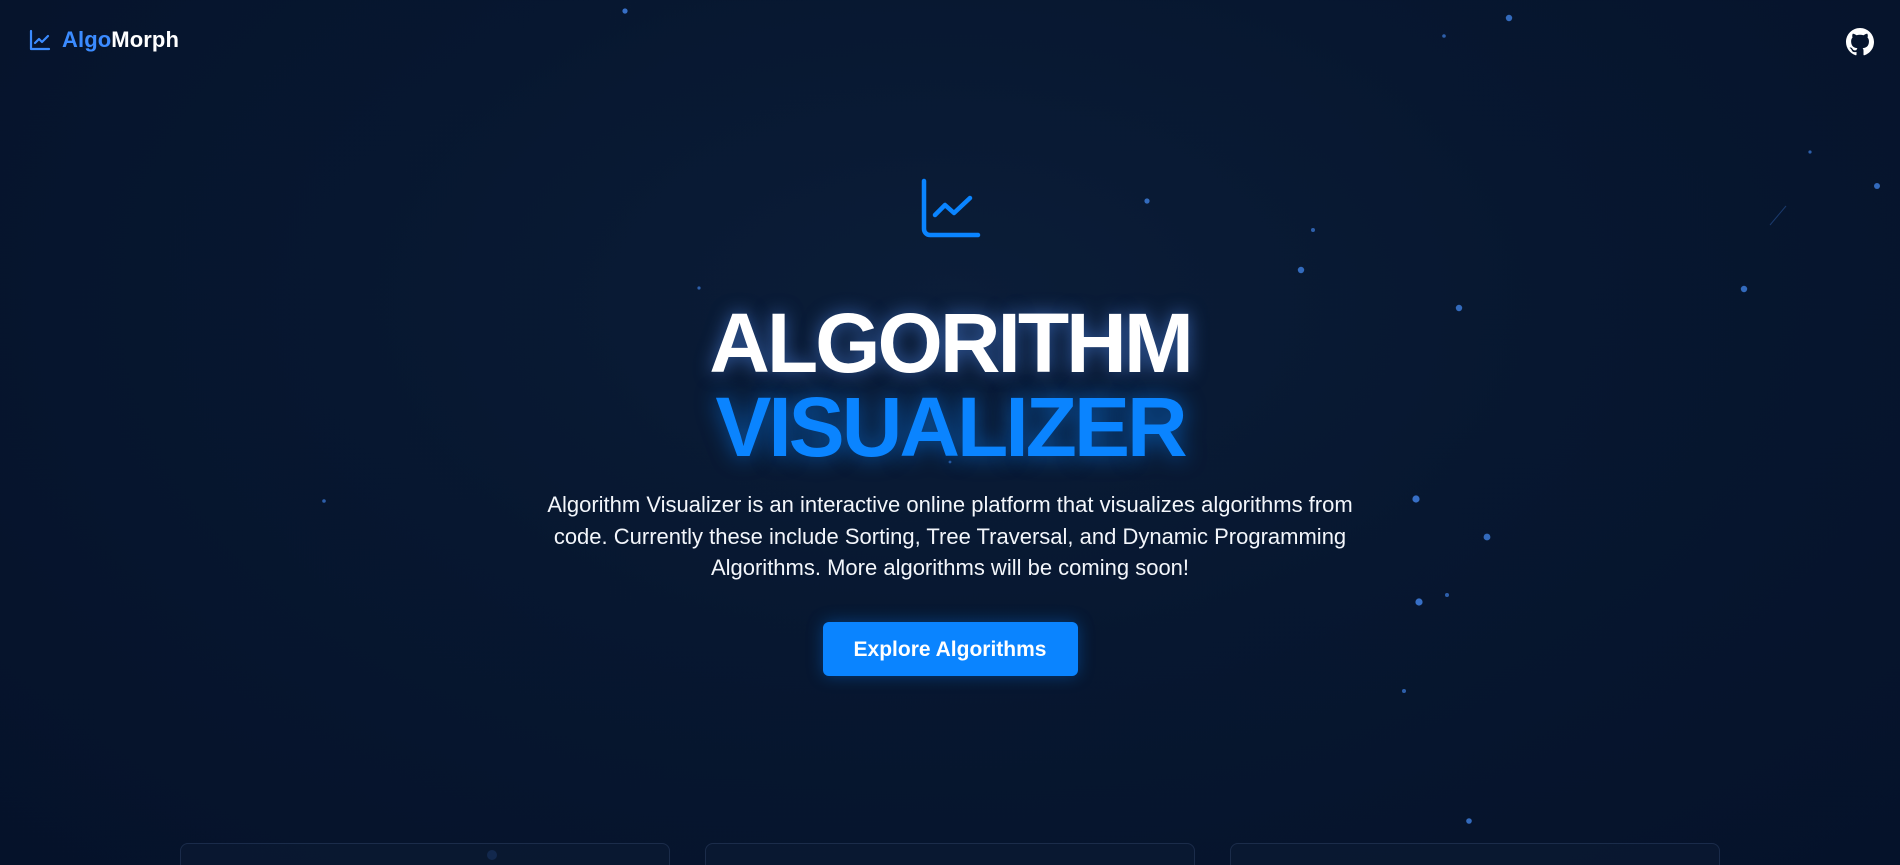  I want to click on brand-name: AlgoMorph, so click(120, 40).